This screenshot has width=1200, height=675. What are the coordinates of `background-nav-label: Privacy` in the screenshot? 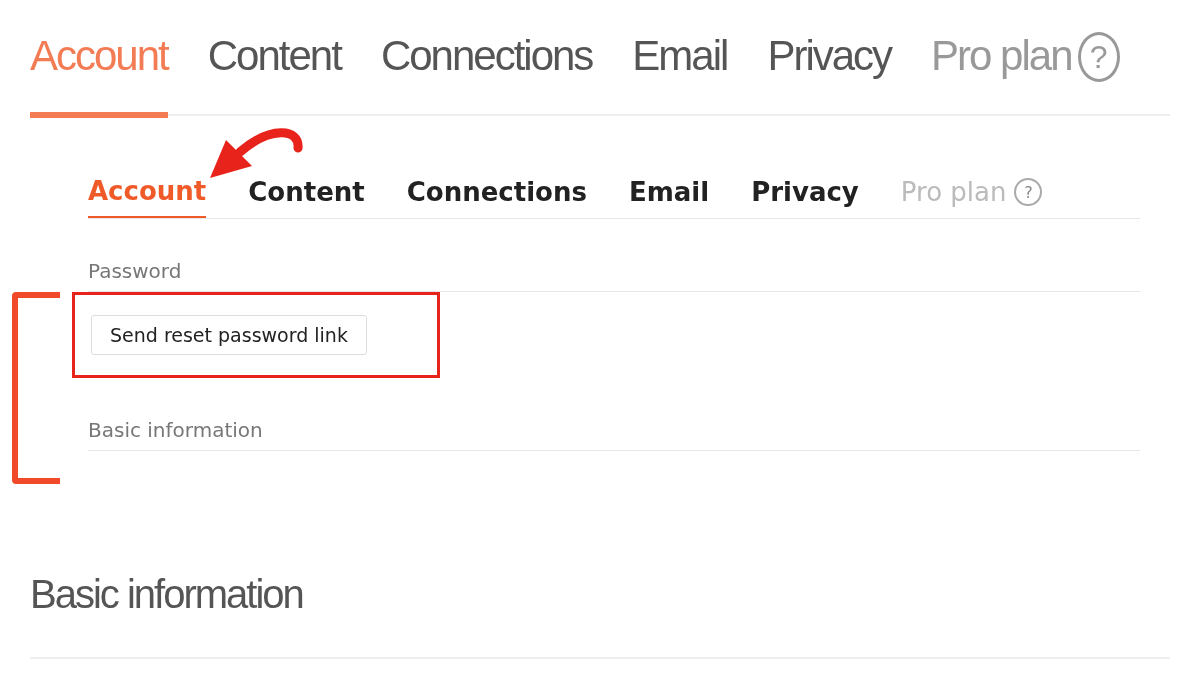 It's located at (829, 56).